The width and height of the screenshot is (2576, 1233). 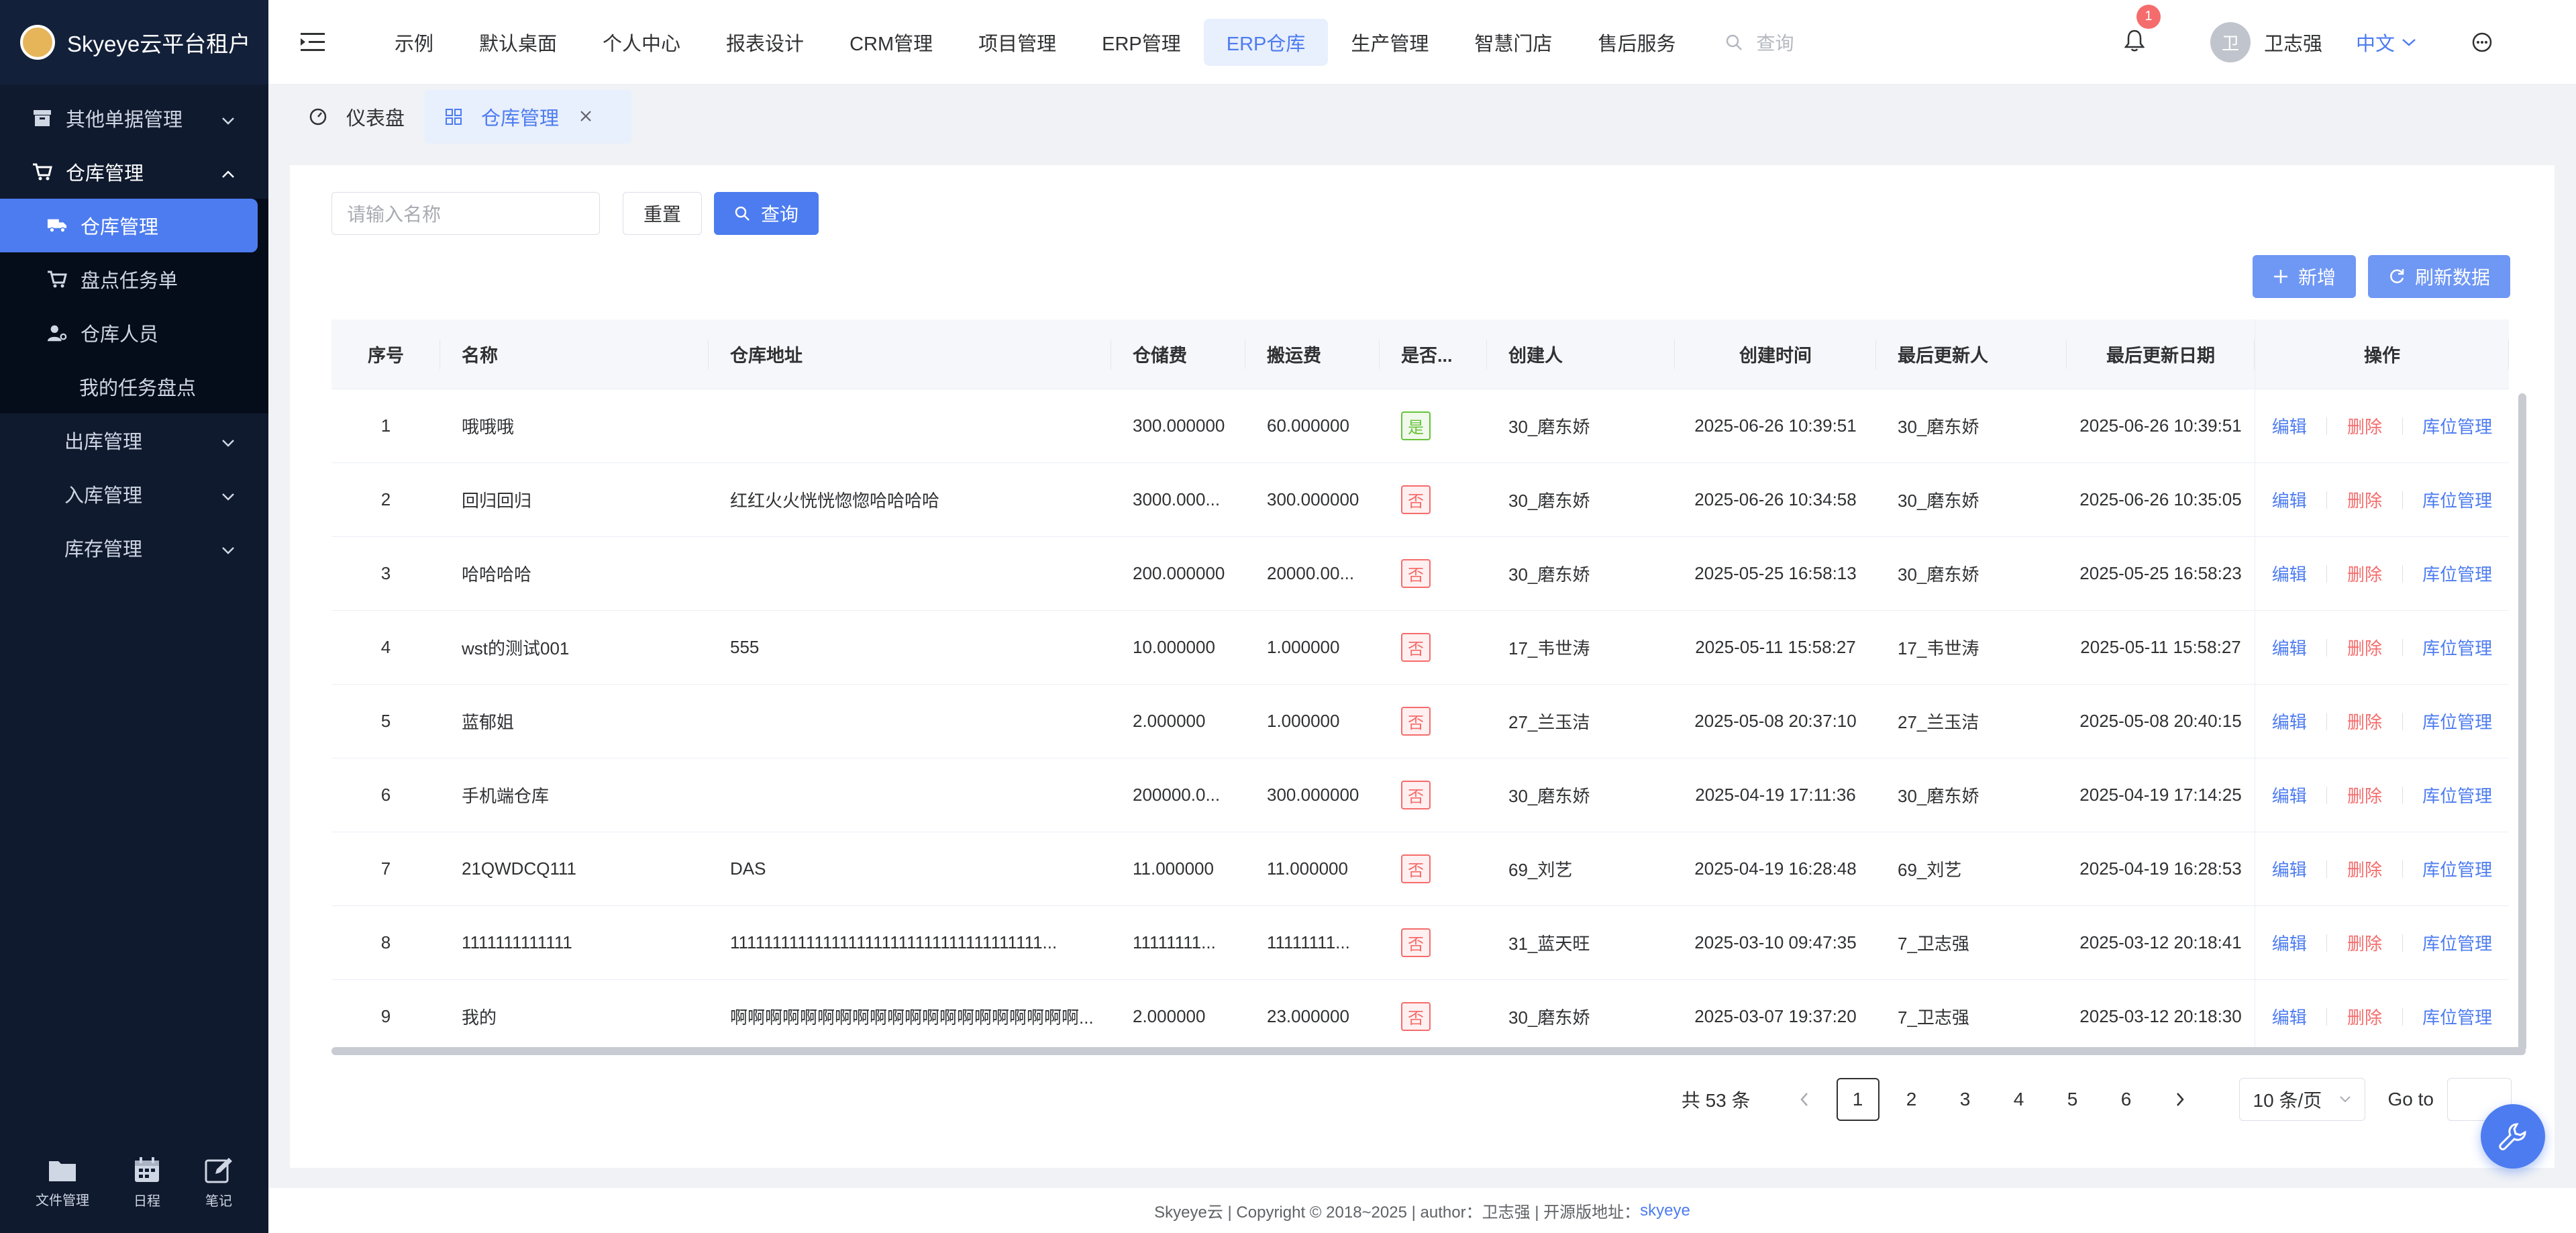 What do you see at coordinates (2072, 1099) in the screenshot?
I see `page-button: 5` at bounding box center [2072, 1099].